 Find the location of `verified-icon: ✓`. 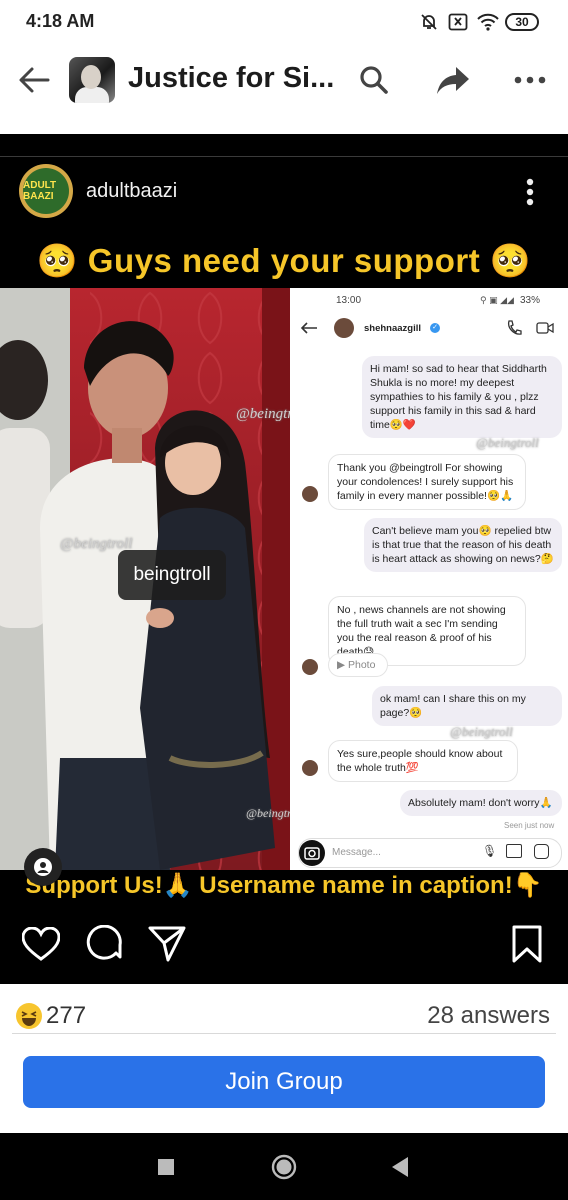

verified-icon: ✓ is located at coordinates (435, 328).